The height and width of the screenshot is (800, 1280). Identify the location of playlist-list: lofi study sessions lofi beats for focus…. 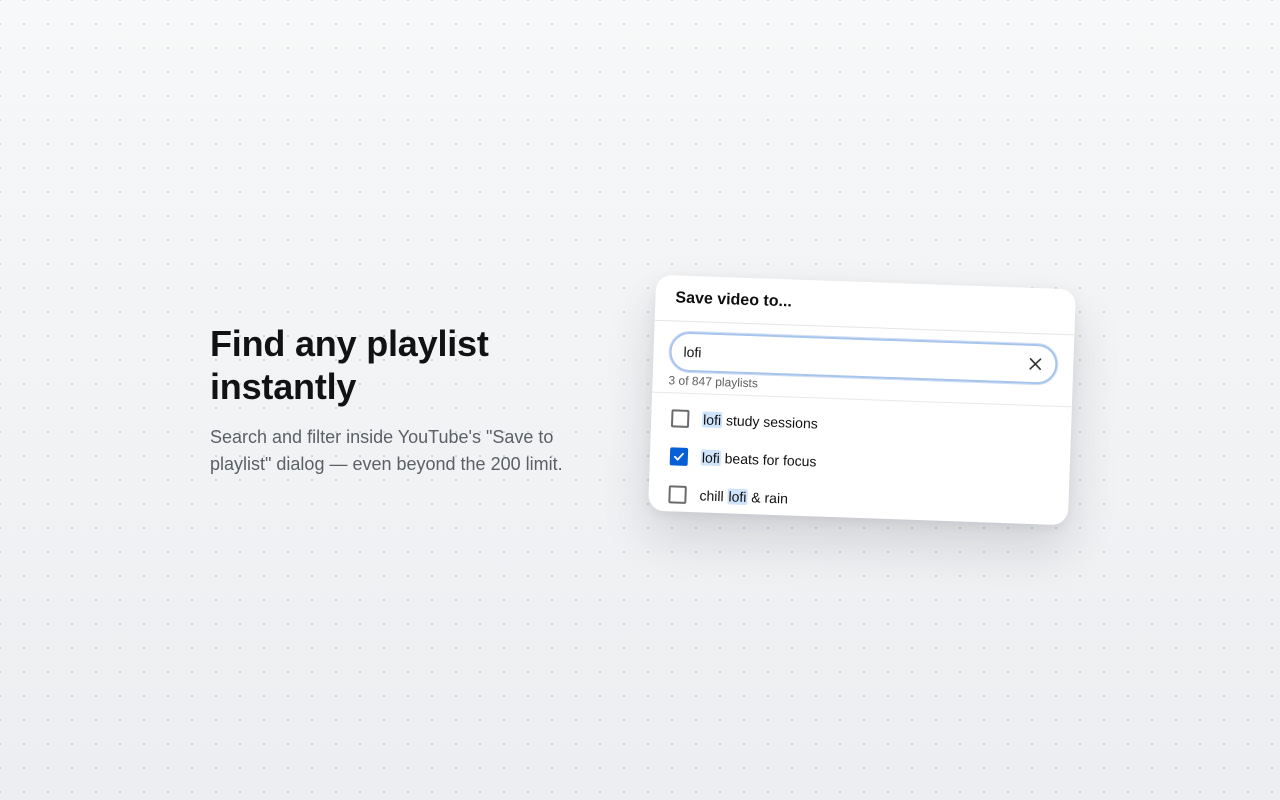
(860, 459).